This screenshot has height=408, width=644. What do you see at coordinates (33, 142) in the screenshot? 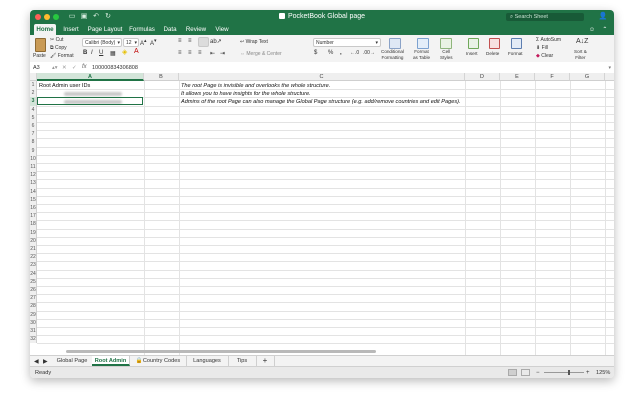
I see `row-header-8: 8` at bounding box center [33, 142].